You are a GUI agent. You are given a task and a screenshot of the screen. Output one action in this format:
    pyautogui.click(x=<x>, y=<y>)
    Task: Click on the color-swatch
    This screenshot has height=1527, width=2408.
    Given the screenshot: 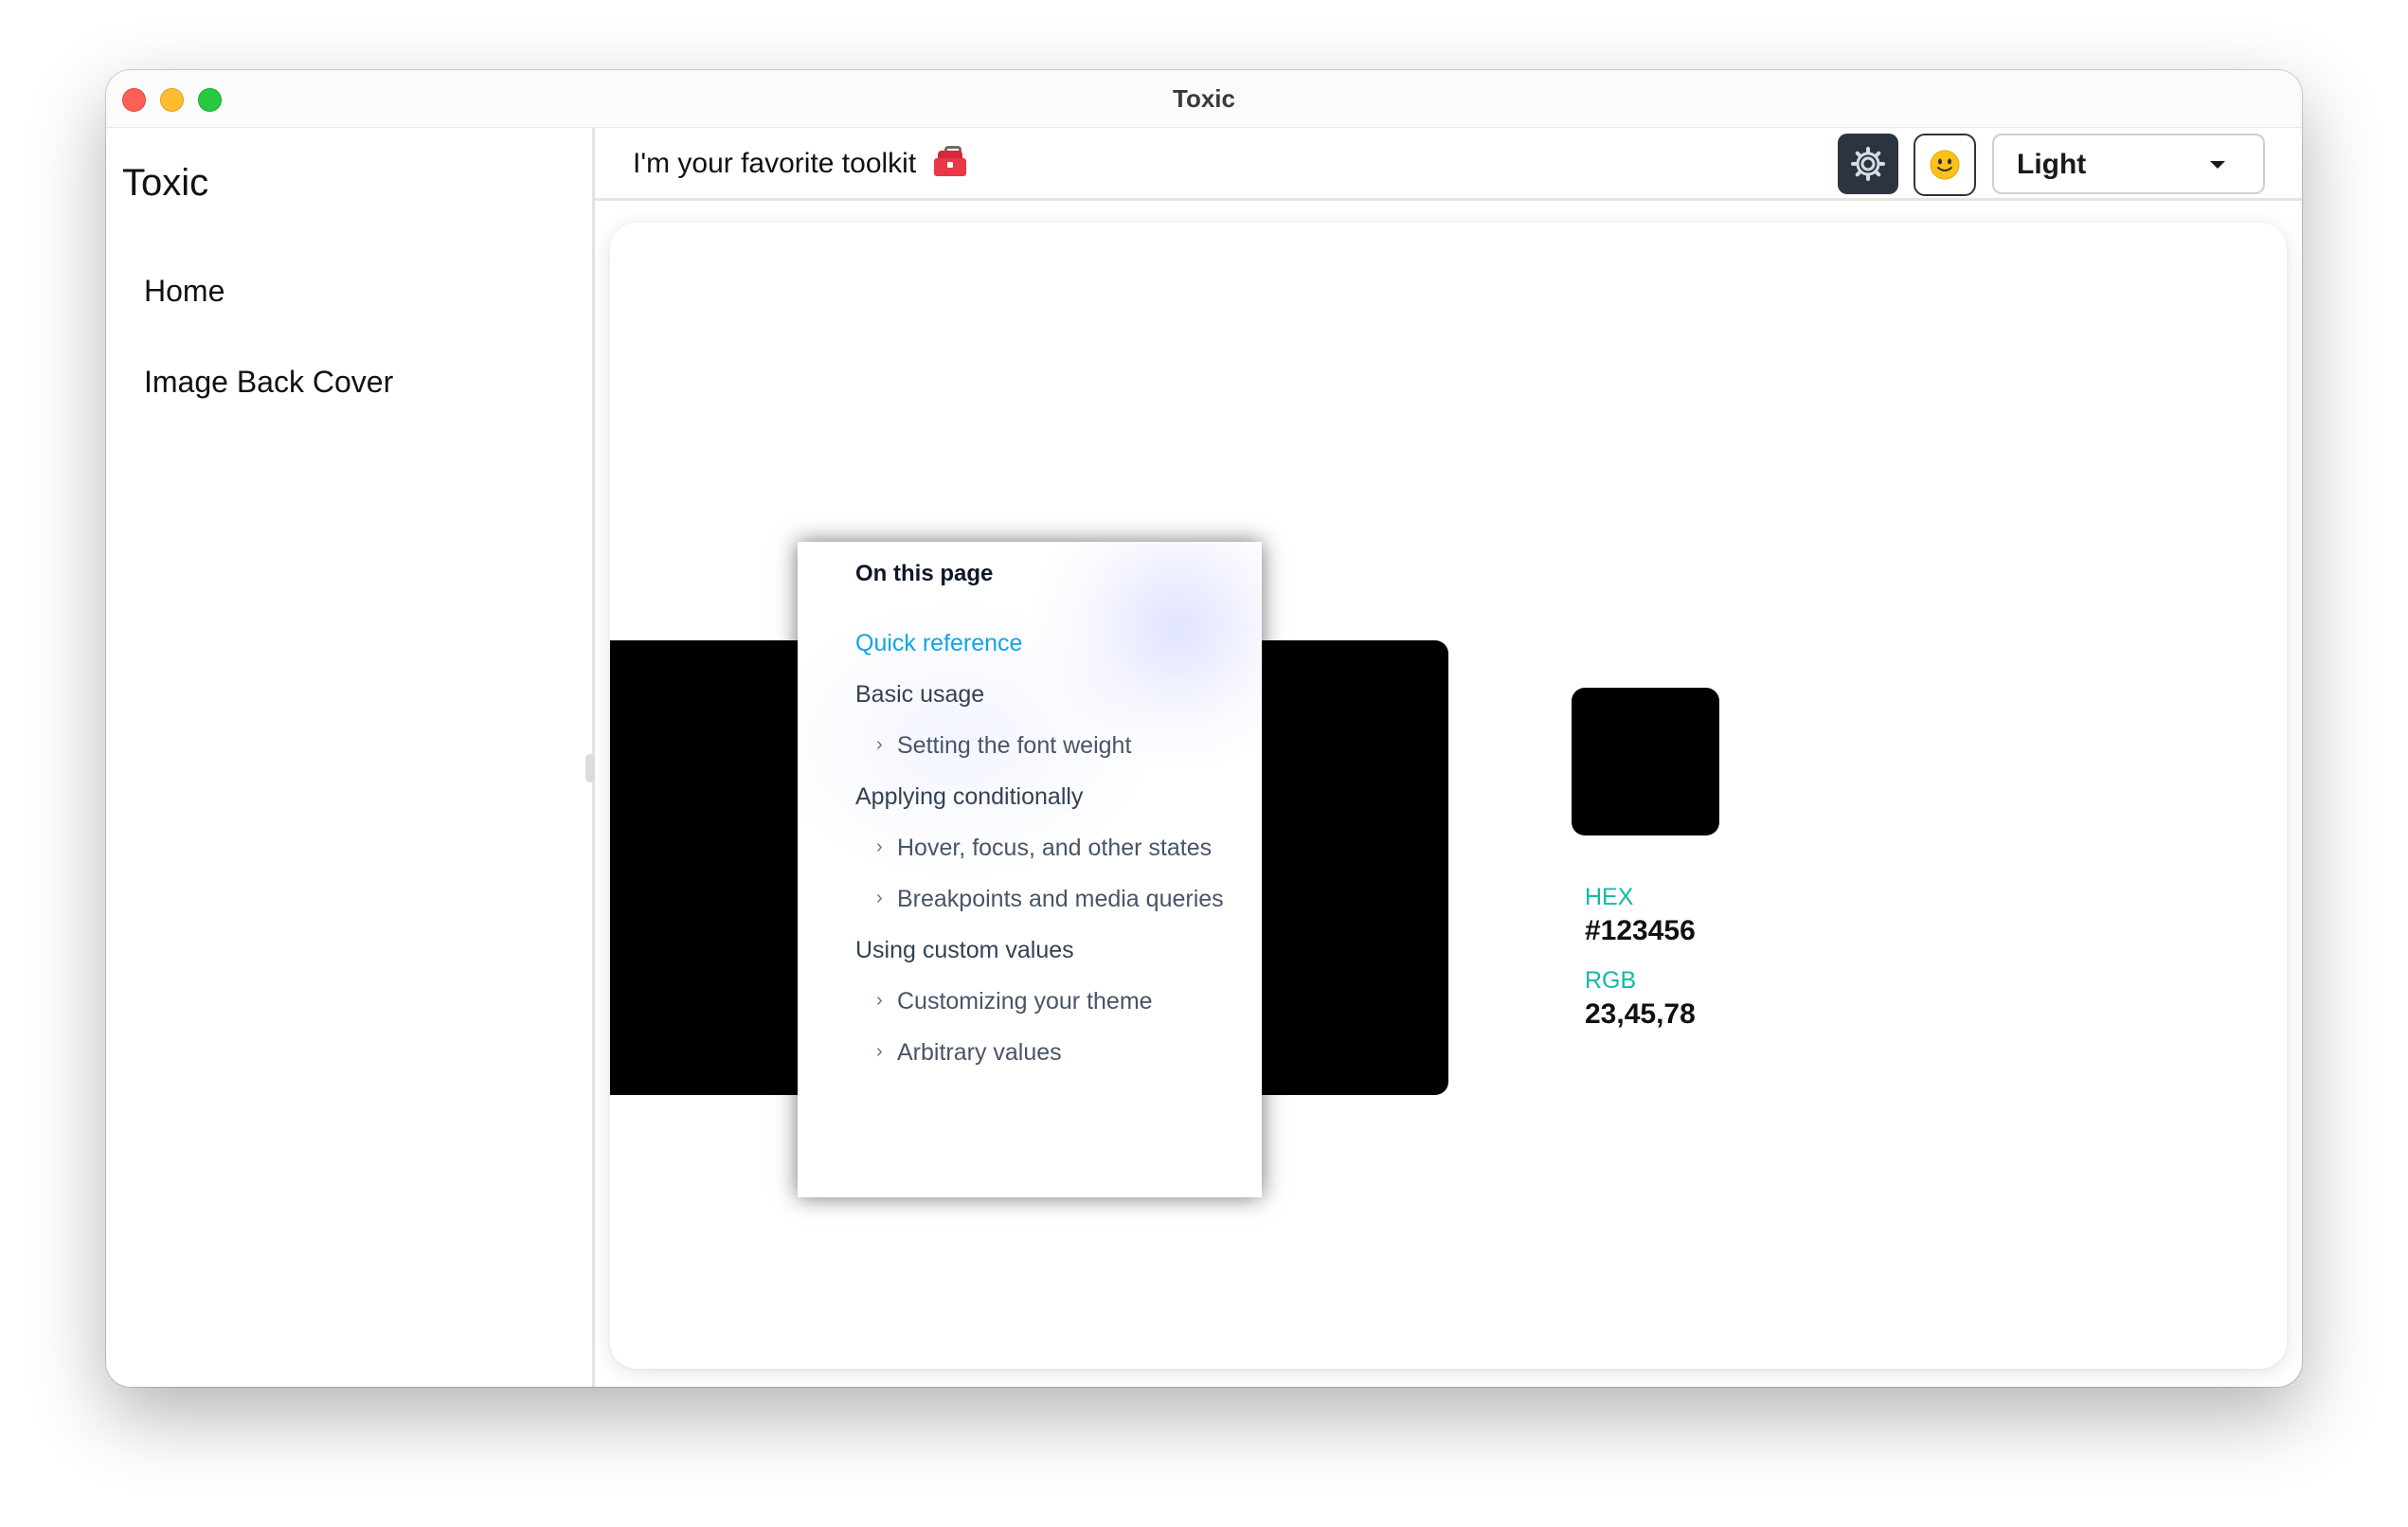 What is the action you would take?
    pyautogui.click(x=1645, y=761)
    